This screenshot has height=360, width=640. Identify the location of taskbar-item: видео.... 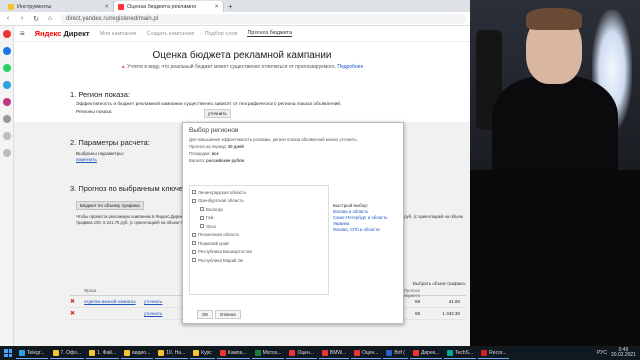
(137, 353).